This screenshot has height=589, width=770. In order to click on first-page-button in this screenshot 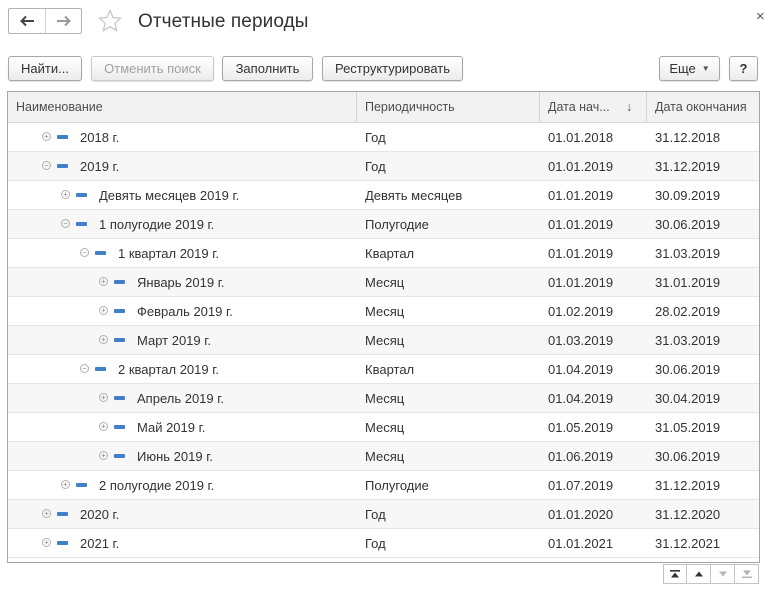, I will do `click(675, 574)`.